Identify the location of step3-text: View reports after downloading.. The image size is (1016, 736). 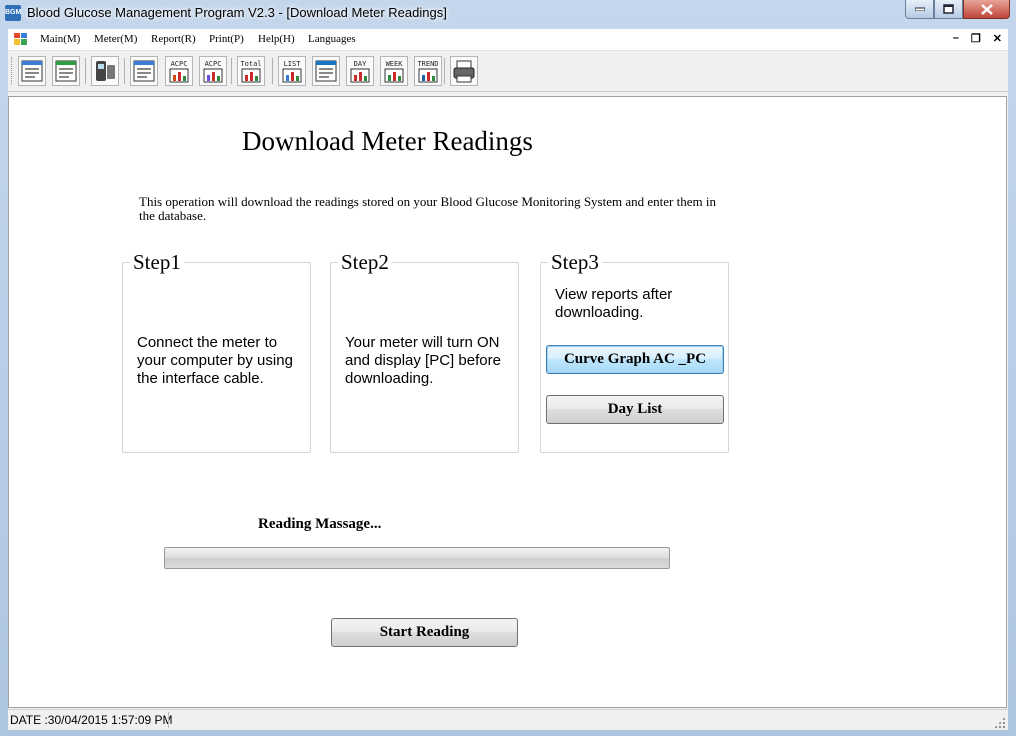
(614, 303).